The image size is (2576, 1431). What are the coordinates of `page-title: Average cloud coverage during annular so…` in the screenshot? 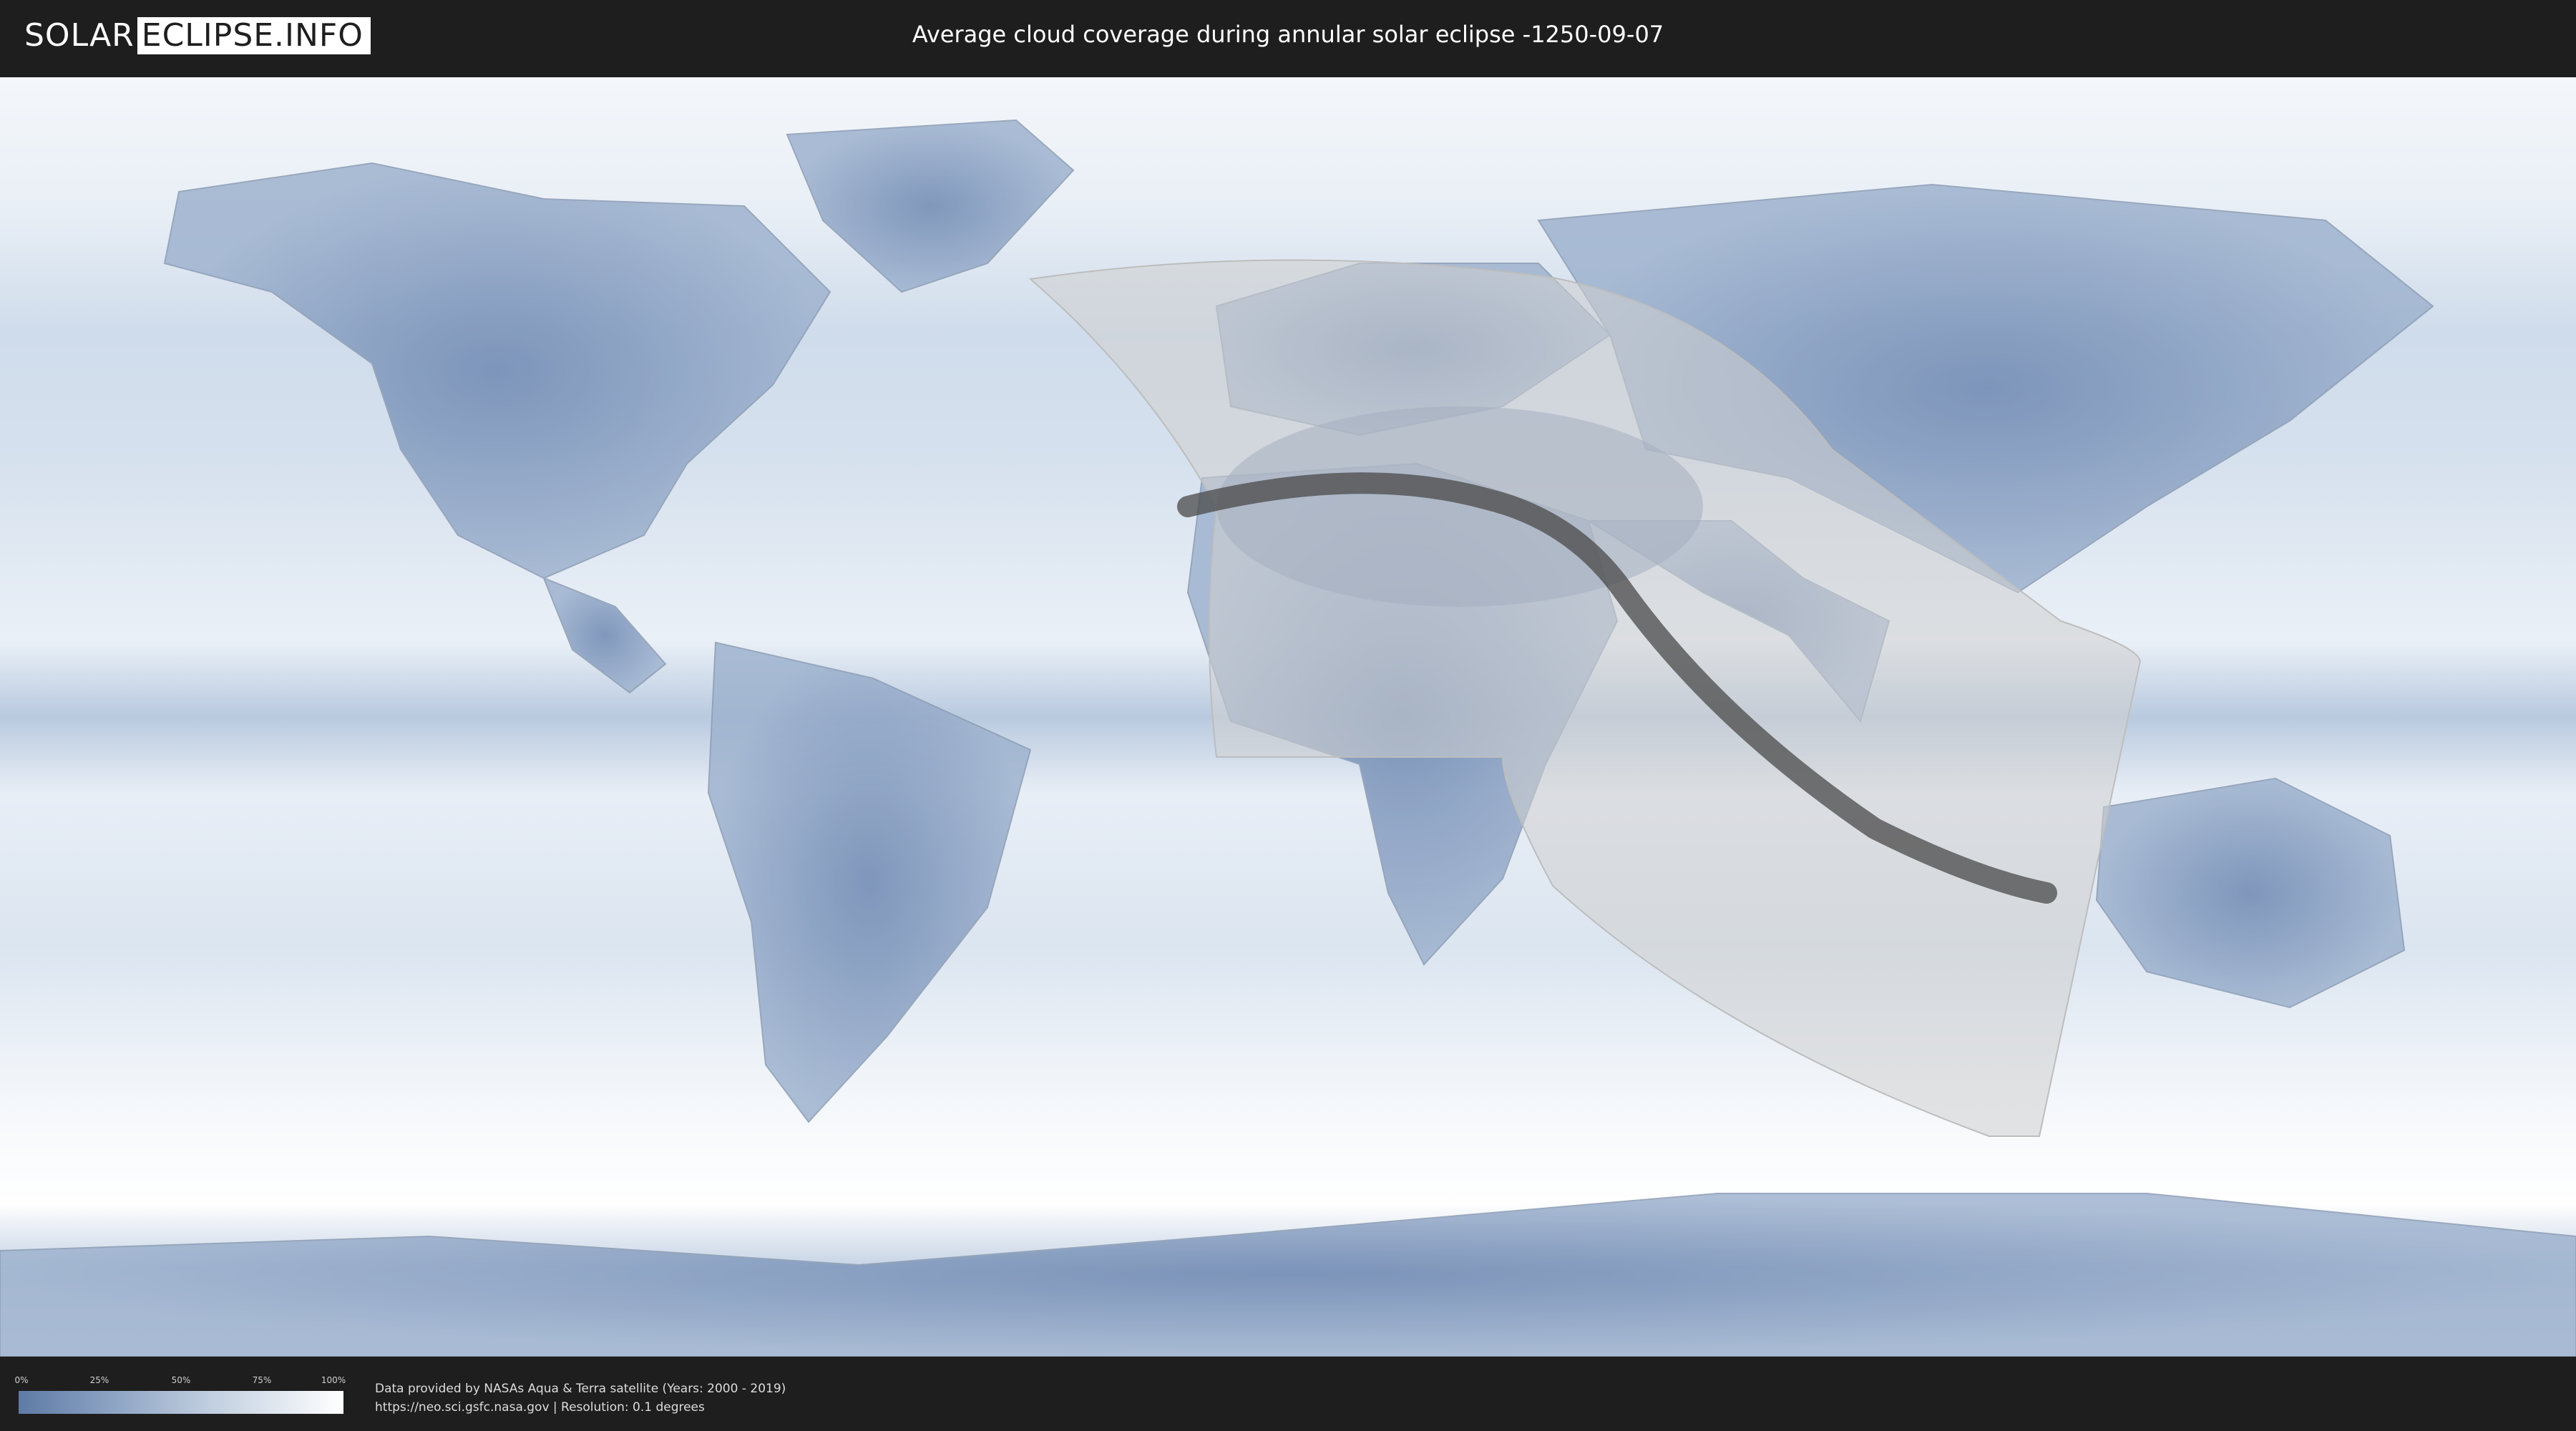 It's located at (1288, 34).